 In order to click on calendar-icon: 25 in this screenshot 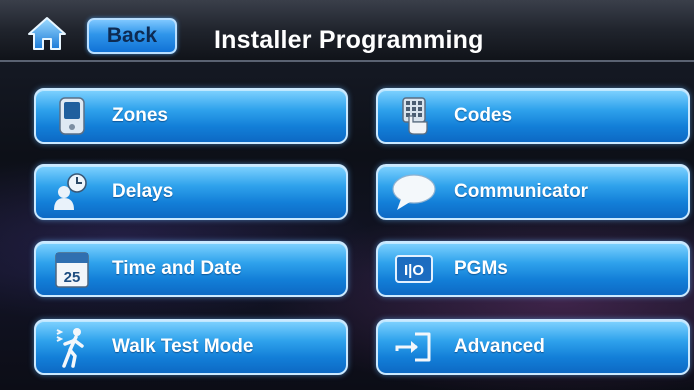, I will do `click(72, 269)`.